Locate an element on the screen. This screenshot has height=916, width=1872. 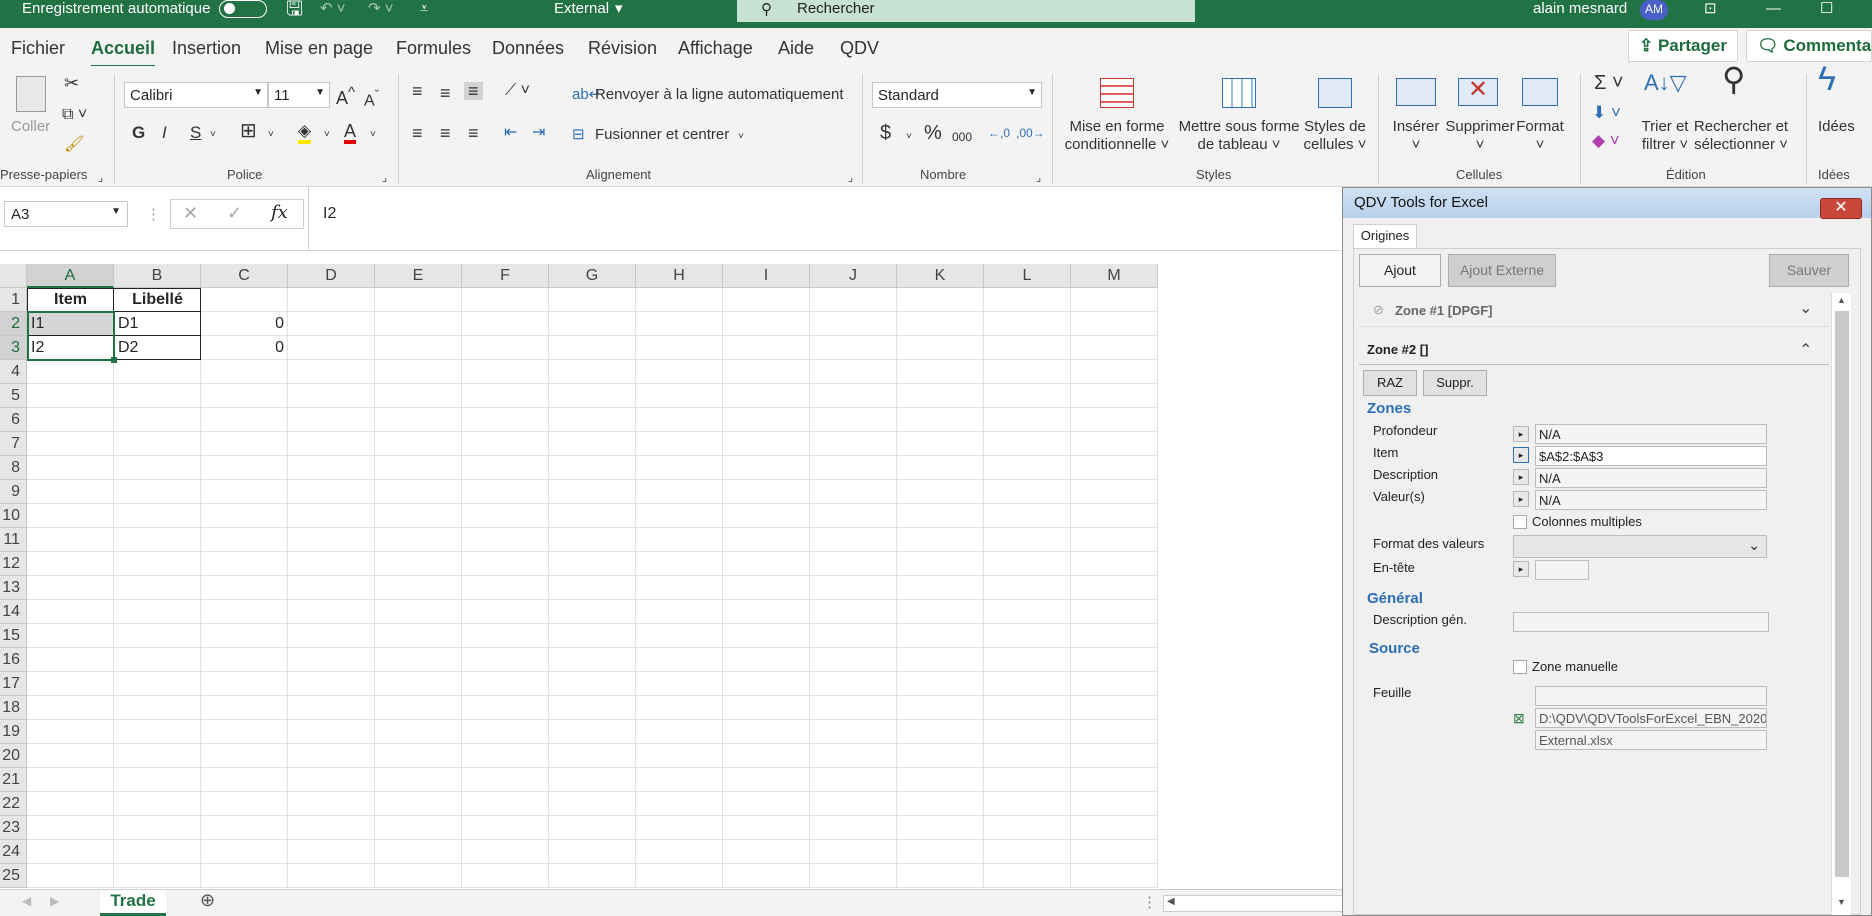
row-header-4: 4 is located at coordinates (13, 372).